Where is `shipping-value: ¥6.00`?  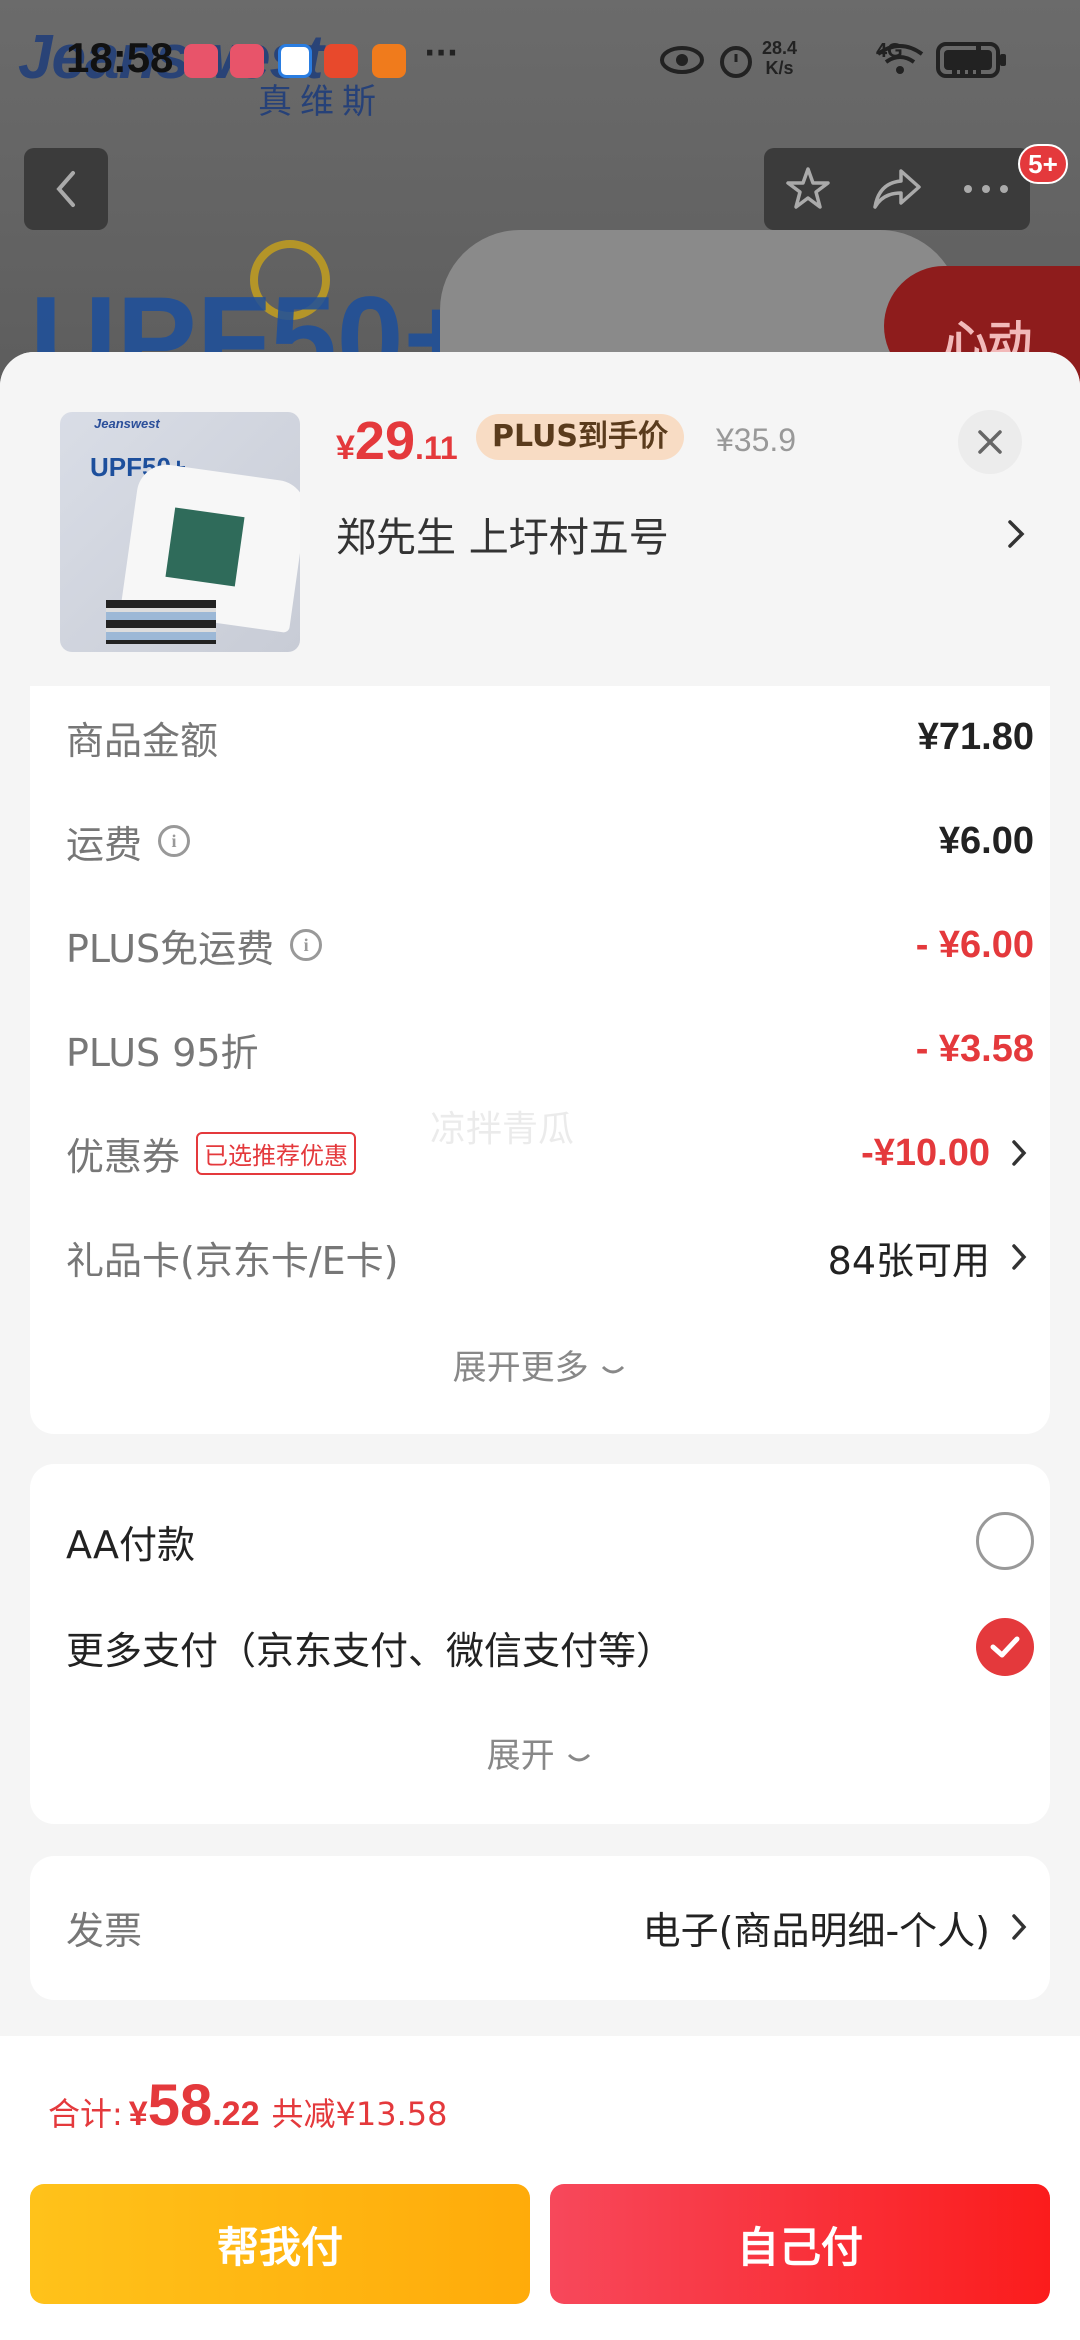 shipping-value: ¥6.00 is located at coordinates (986, 840).